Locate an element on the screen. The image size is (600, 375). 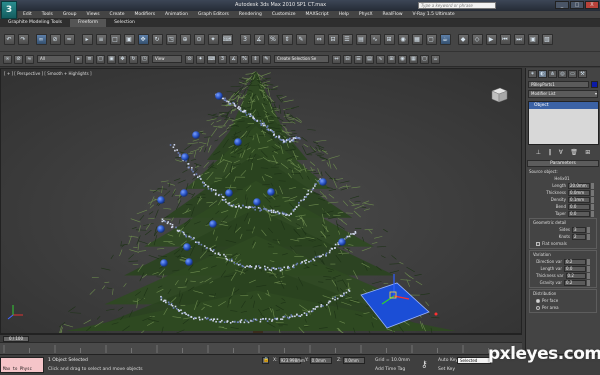
selection-lock-icon: 🔒 is located at coordinates (265, 360).